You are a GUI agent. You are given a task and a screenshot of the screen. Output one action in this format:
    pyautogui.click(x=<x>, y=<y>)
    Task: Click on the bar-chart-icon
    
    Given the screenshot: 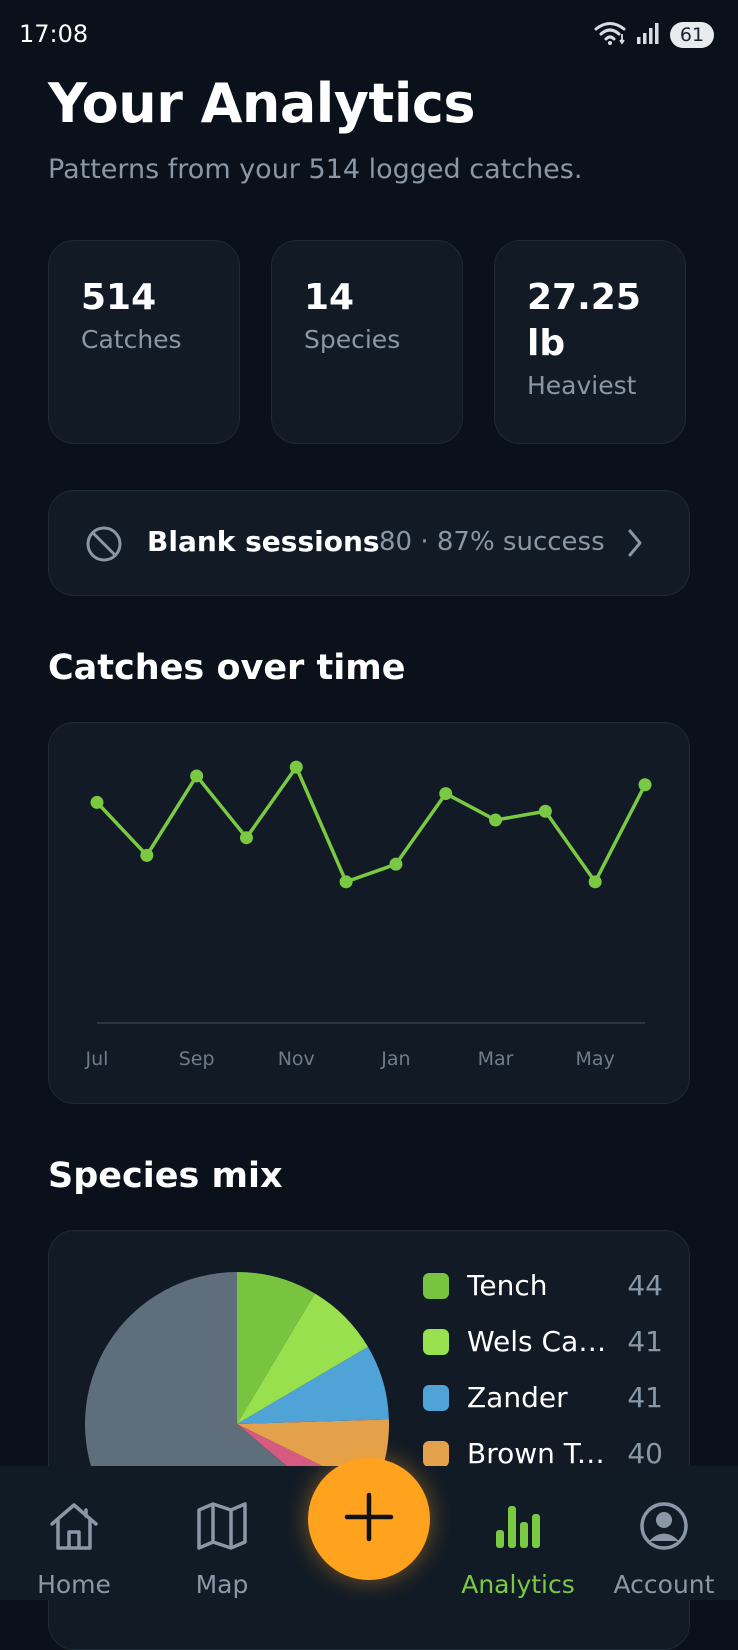 What is the action you would take?
    pyautogui.click(x=518, y=1528)
    